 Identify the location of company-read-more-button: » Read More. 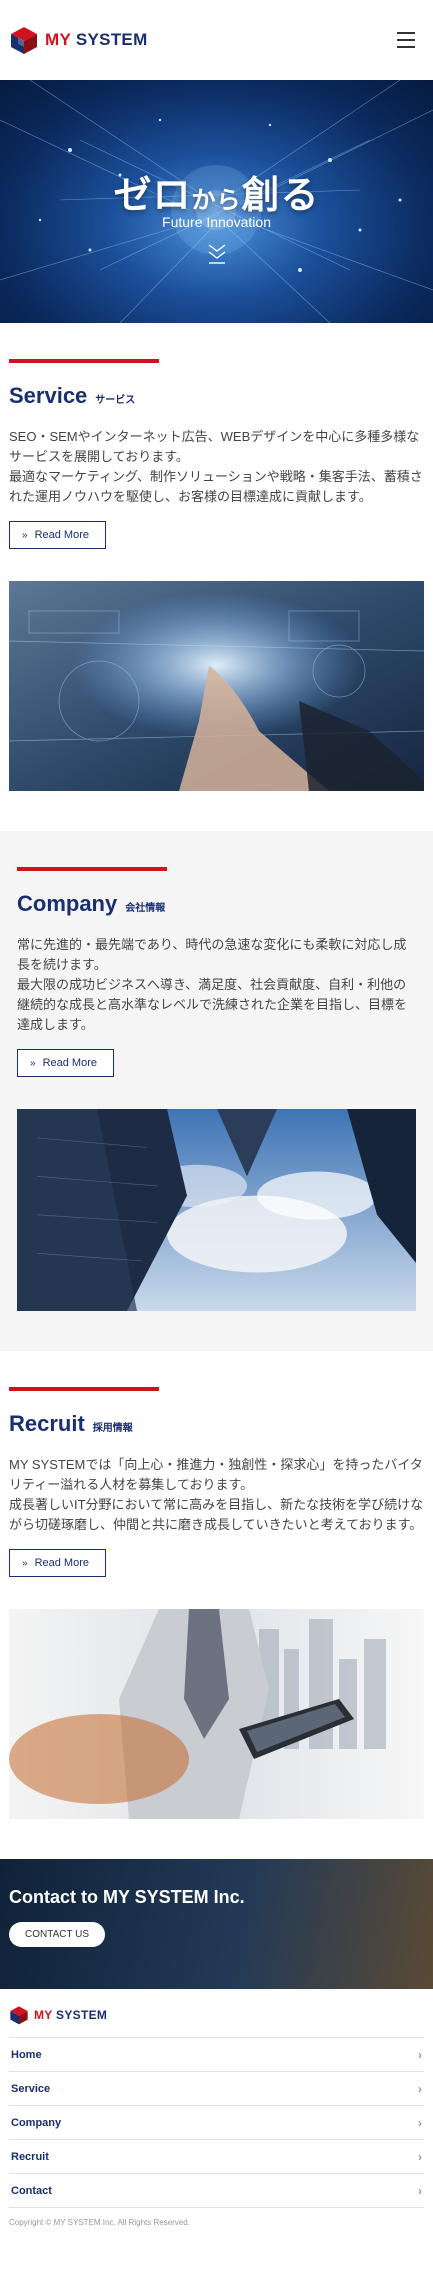
(65, 1063).